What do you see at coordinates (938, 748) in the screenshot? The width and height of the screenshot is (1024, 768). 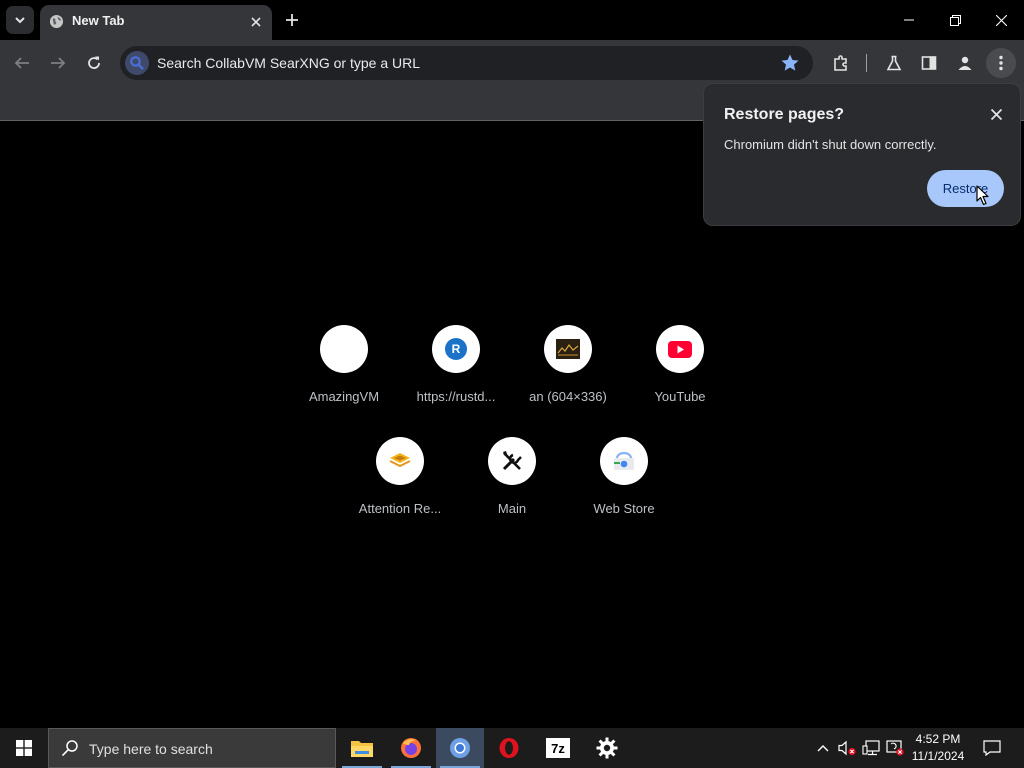 I see `taskbar-clock: 4:52 PM 11/1/2024` at bounding box center [938, 748].